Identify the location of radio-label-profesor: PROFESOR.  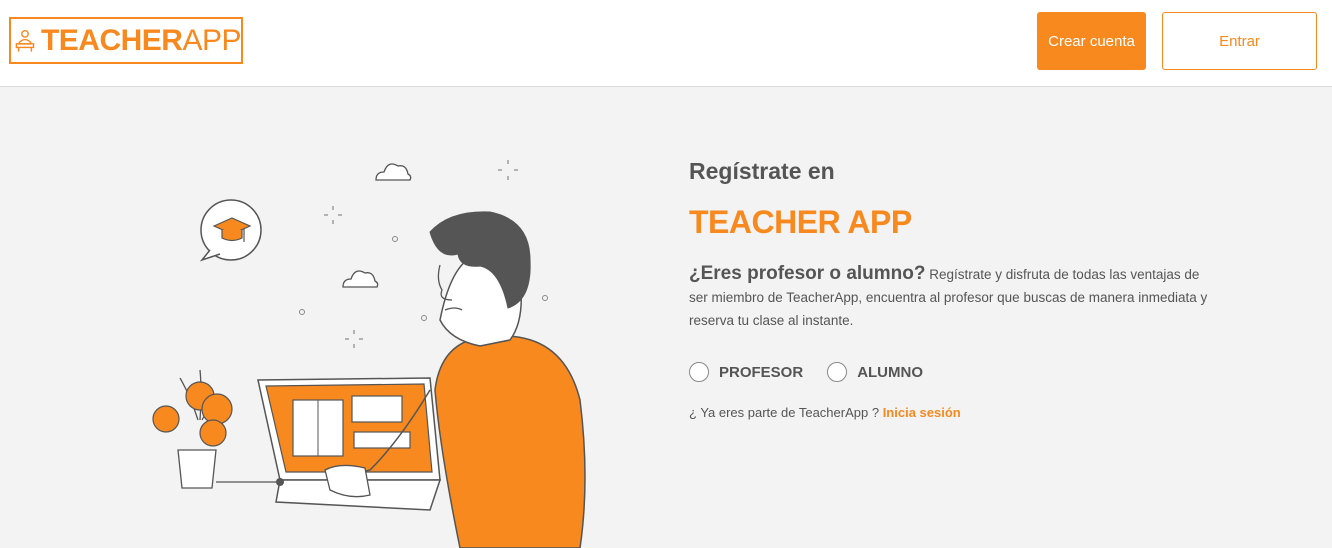
(761, 372).